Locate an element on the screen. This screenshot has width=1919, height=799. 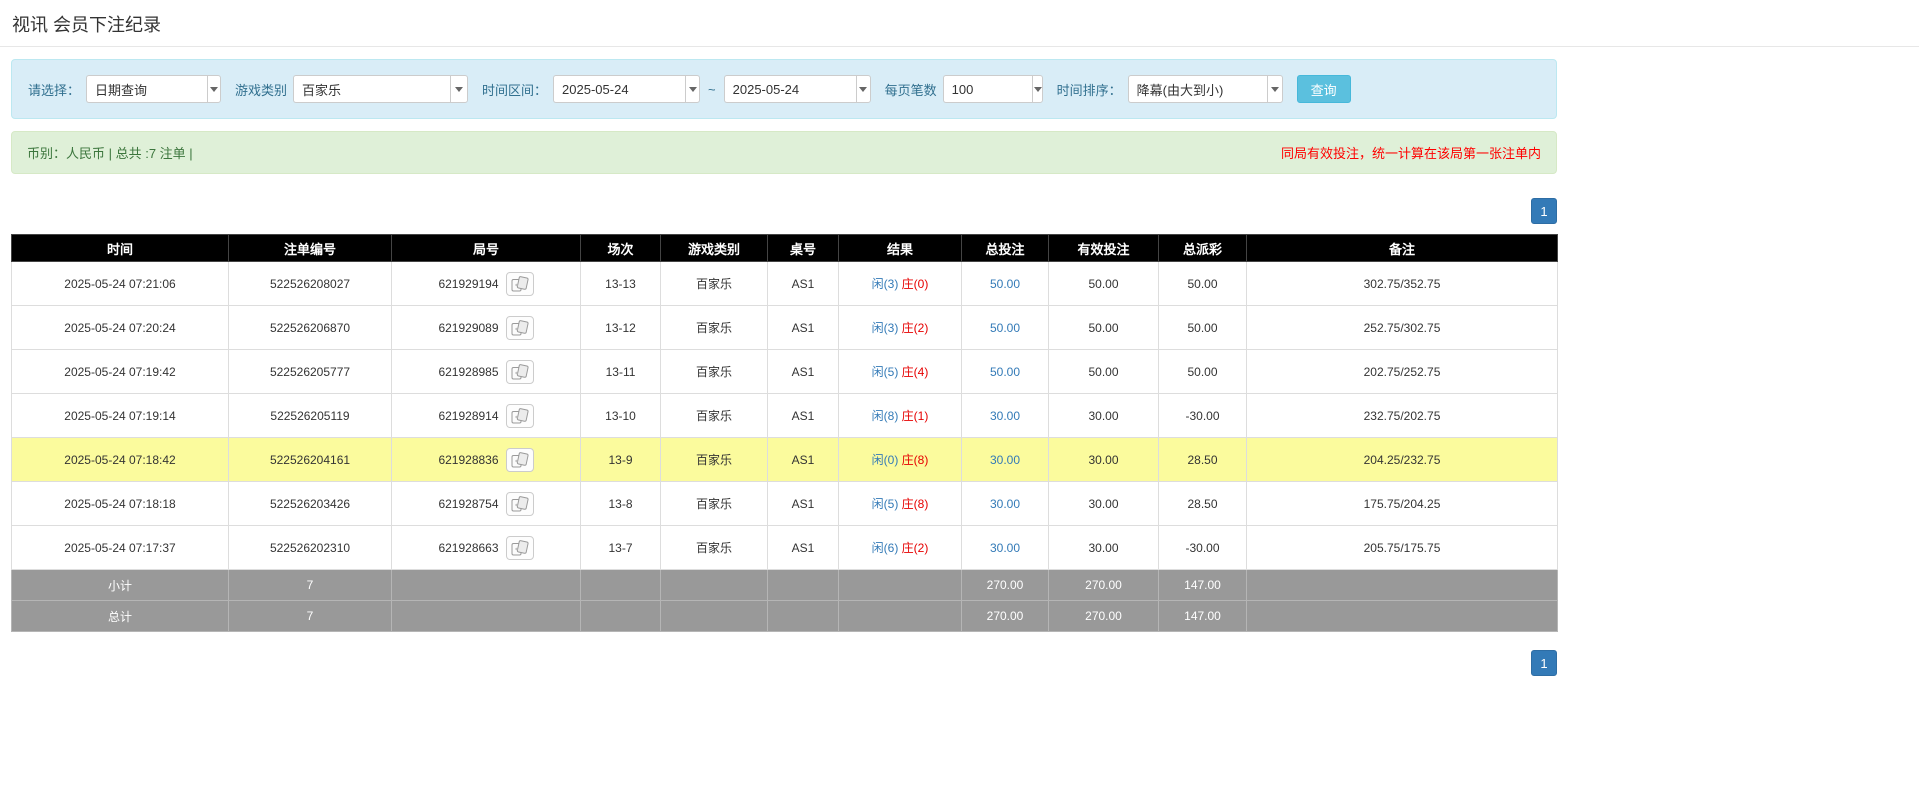
cell-total-bet: 30.00 is located at coordinates (1005, 503).